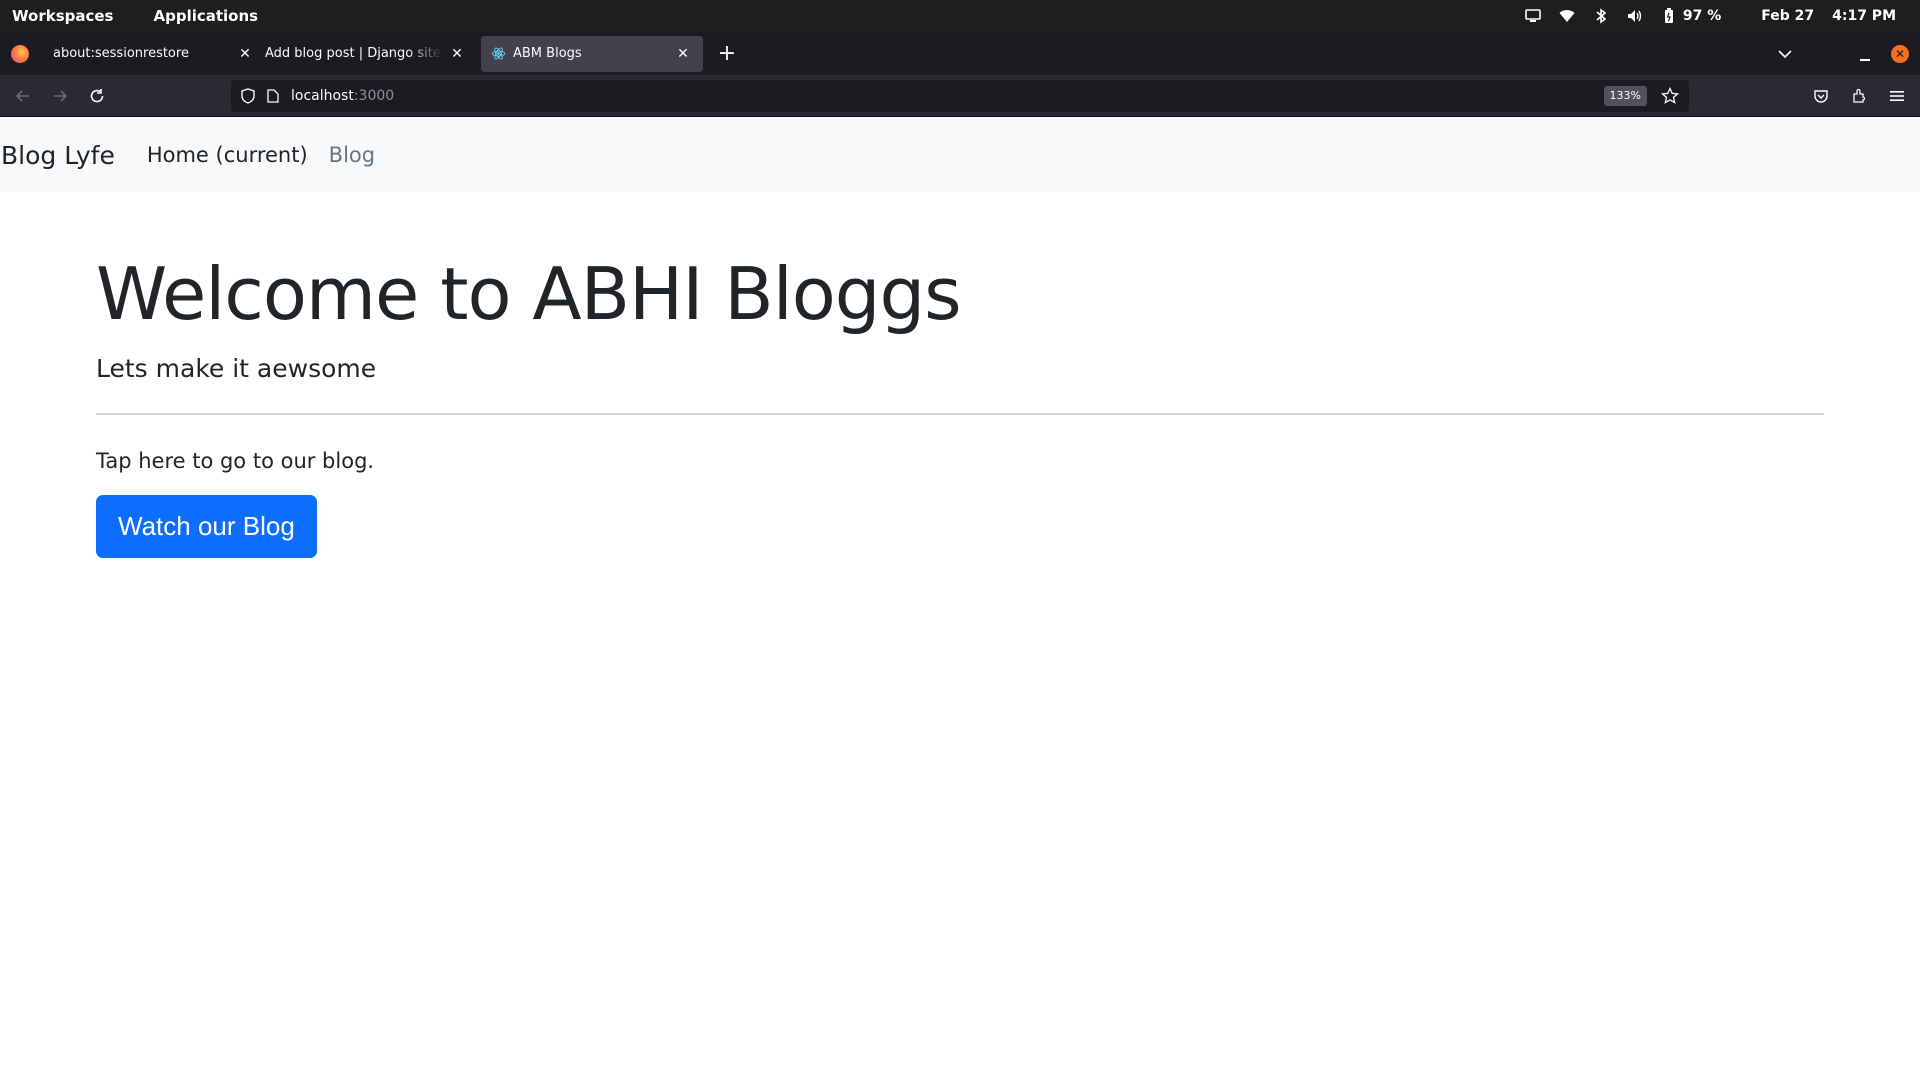  What do you see at coordinates (592, 53) in the screenshot?
I see `tab-abm-blogs: ABM Blogs ✕` at bounding box center [592, 53].